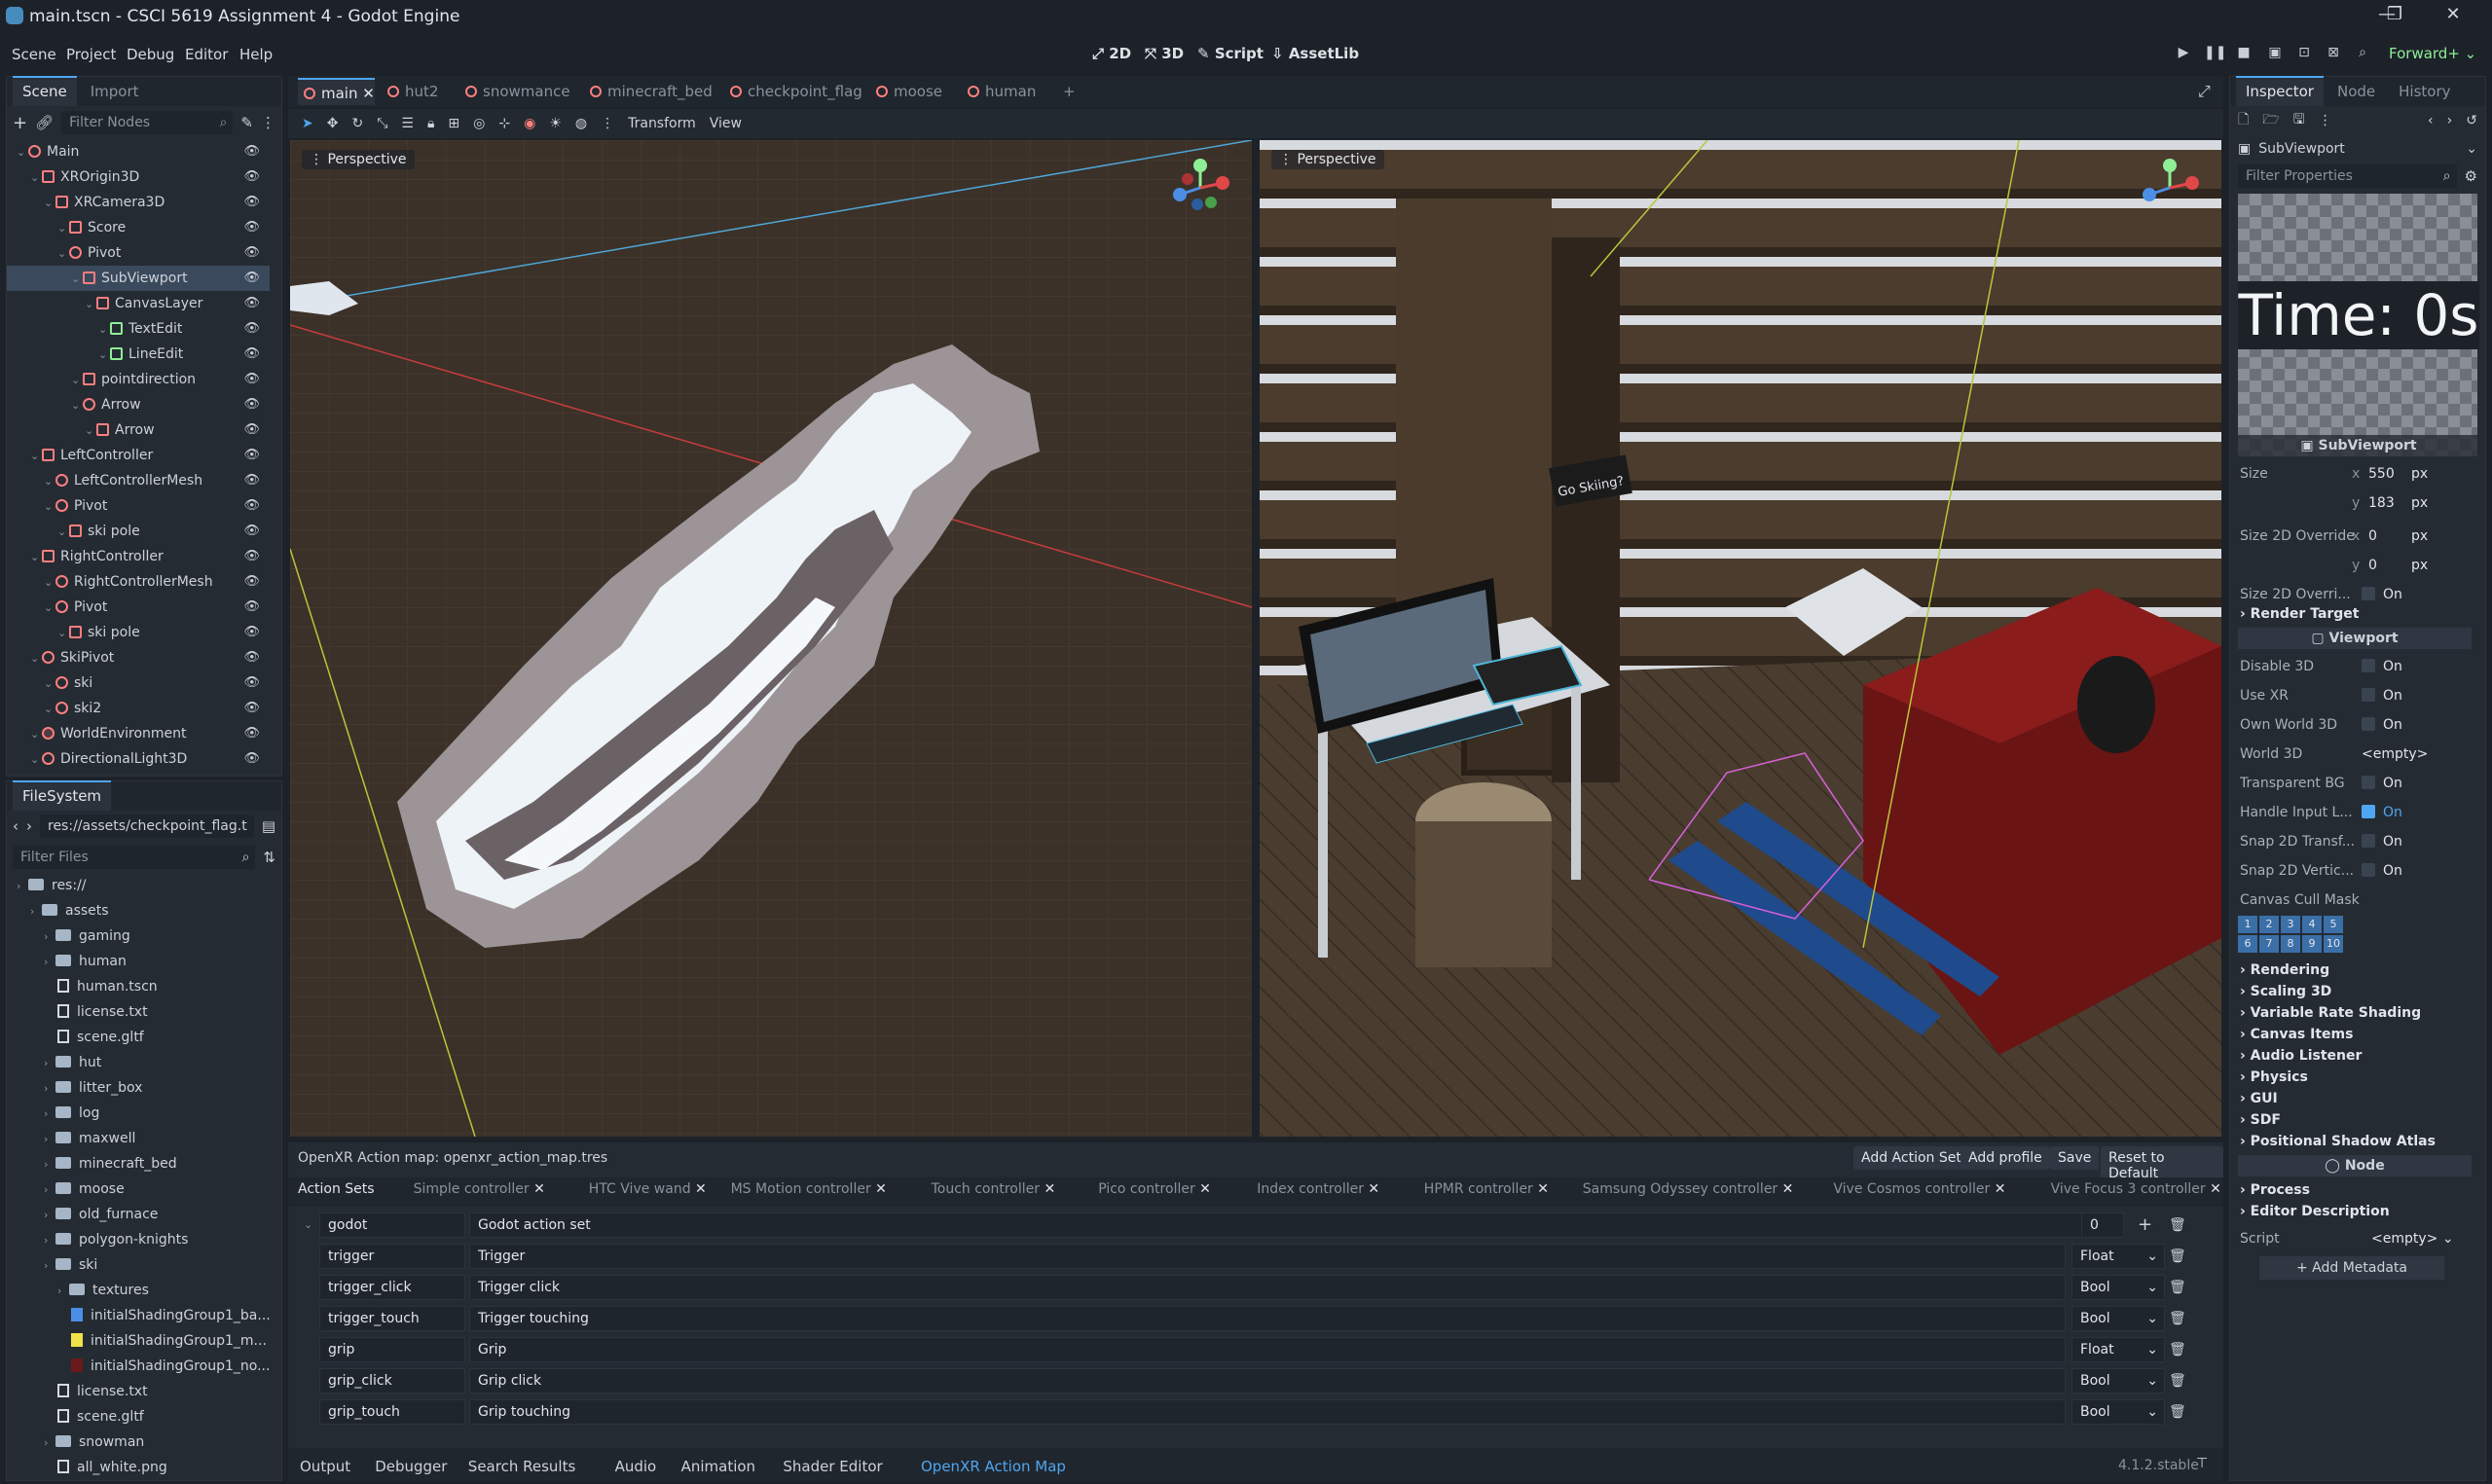  Describe the element at coordinates (514, 91) in the screenshot. I see `editor-tab: snowmance` at that location.